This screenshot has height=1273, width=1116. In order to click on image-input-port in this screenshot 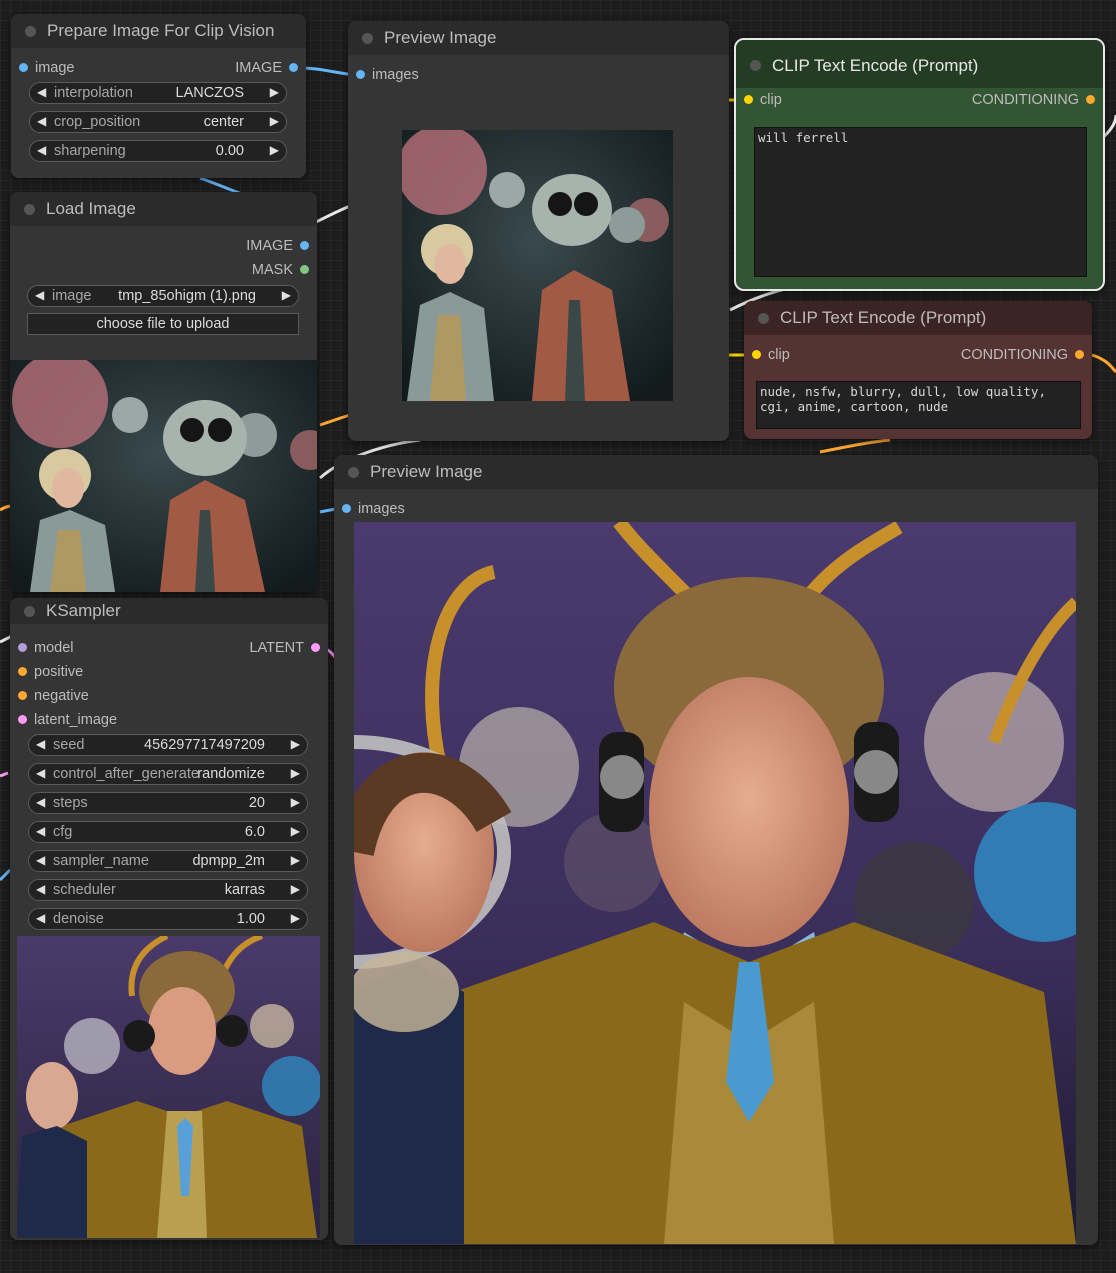, I will do `click(23, 67)`.